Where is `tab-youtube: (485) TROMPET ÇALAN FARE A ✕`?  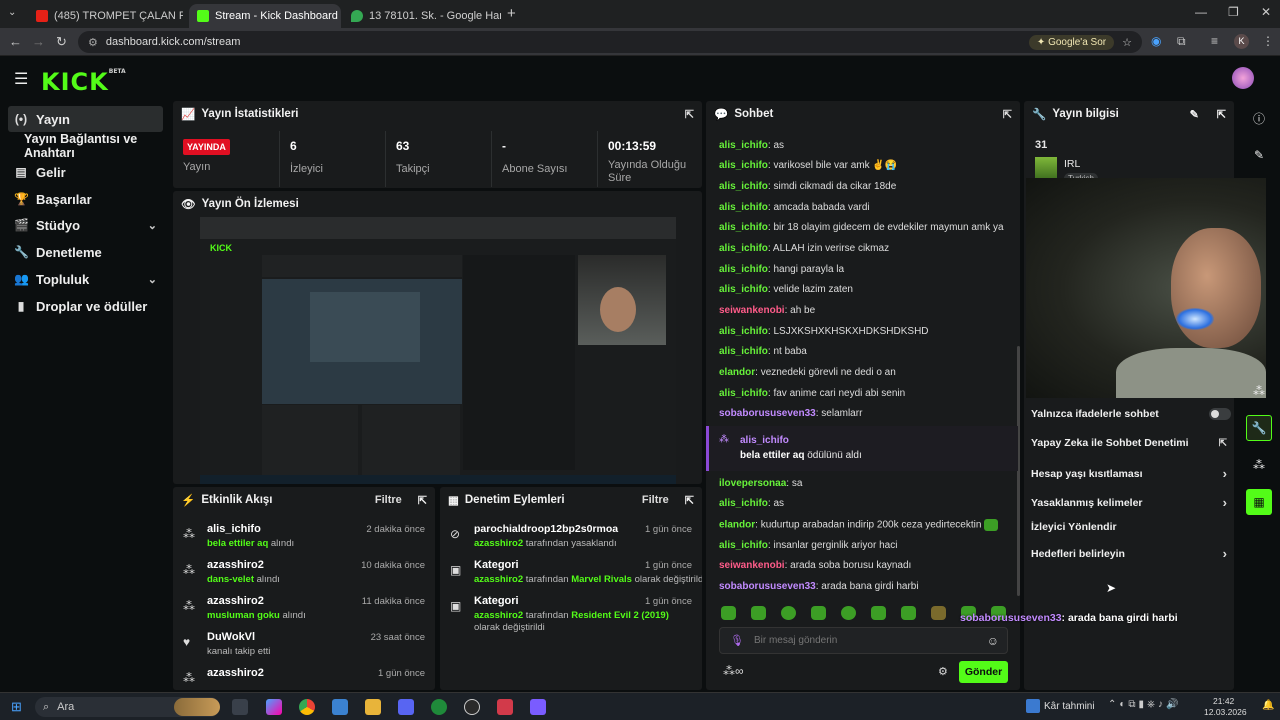
tab-youtube: (485) TROMPET ÇALAN FARE A ✕ is located at coordinates (105, 16).